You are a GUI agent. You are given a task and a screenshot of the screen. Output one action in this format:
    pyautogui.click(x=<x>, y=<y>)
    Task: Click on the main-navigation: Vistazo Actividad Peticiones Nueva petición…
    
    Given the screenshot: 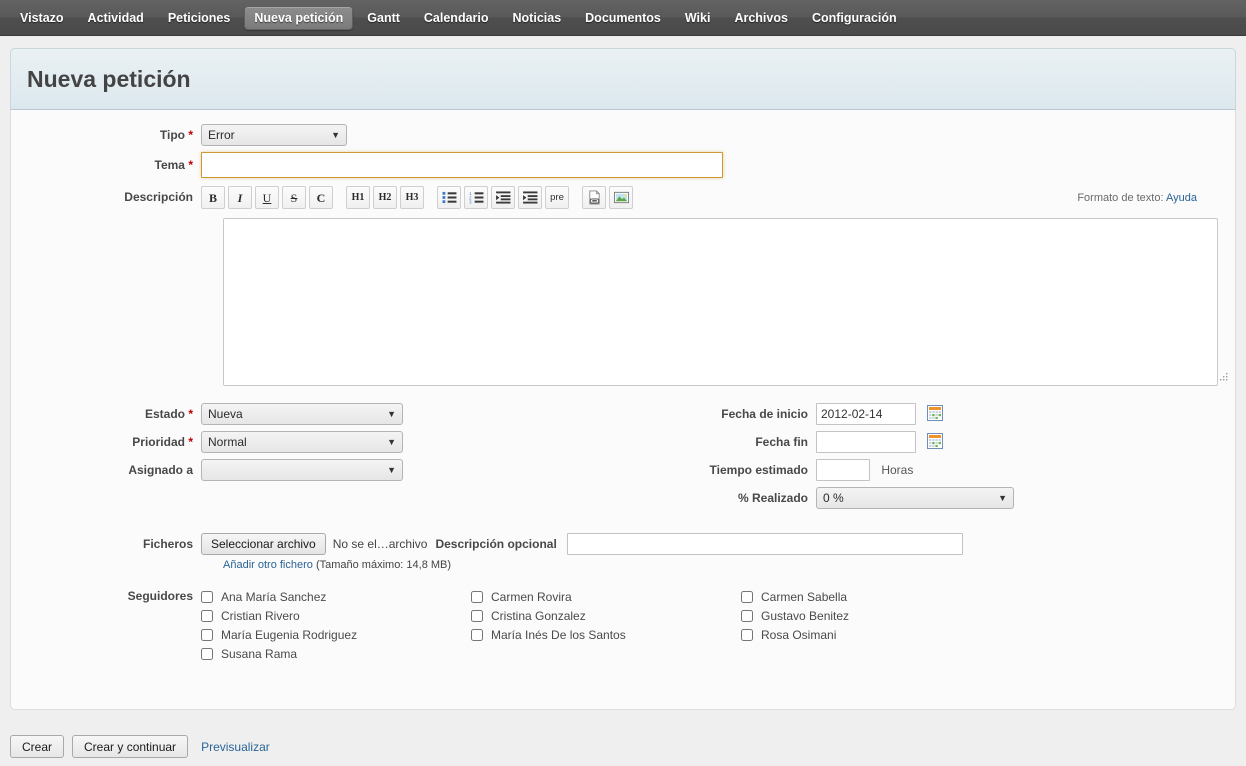 What is the action you would take?
    pyautogui.click(x=623, y=18)
    